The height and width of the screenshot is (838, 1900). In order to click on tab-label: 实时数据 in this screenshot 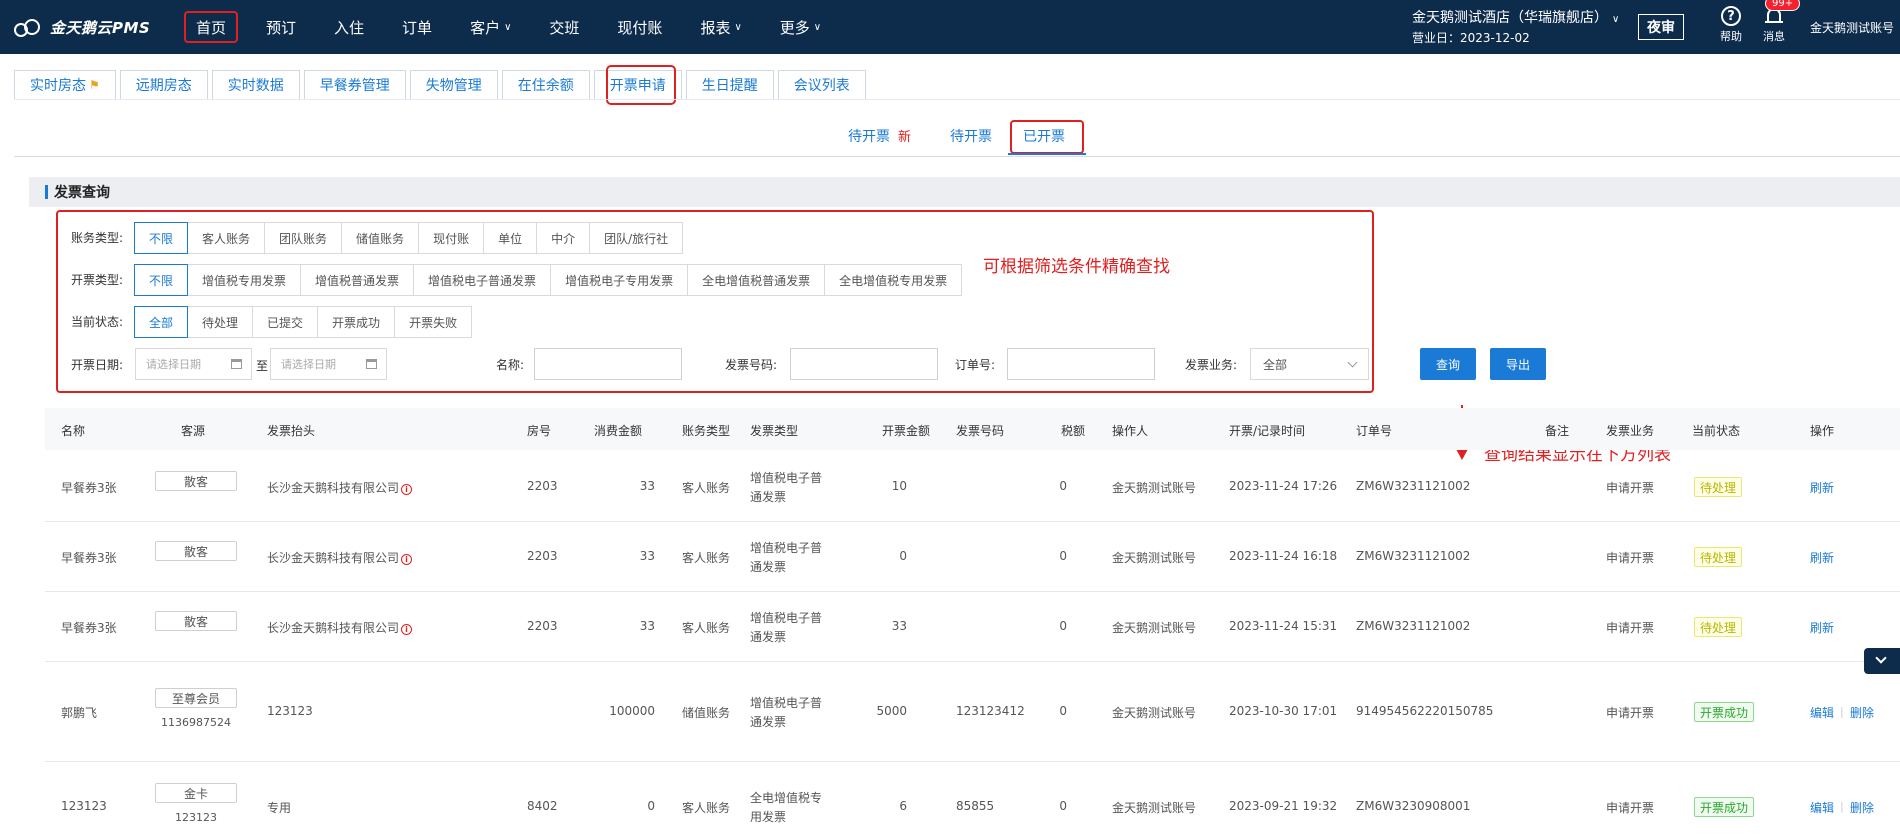, I will do `click(255, 86)`.